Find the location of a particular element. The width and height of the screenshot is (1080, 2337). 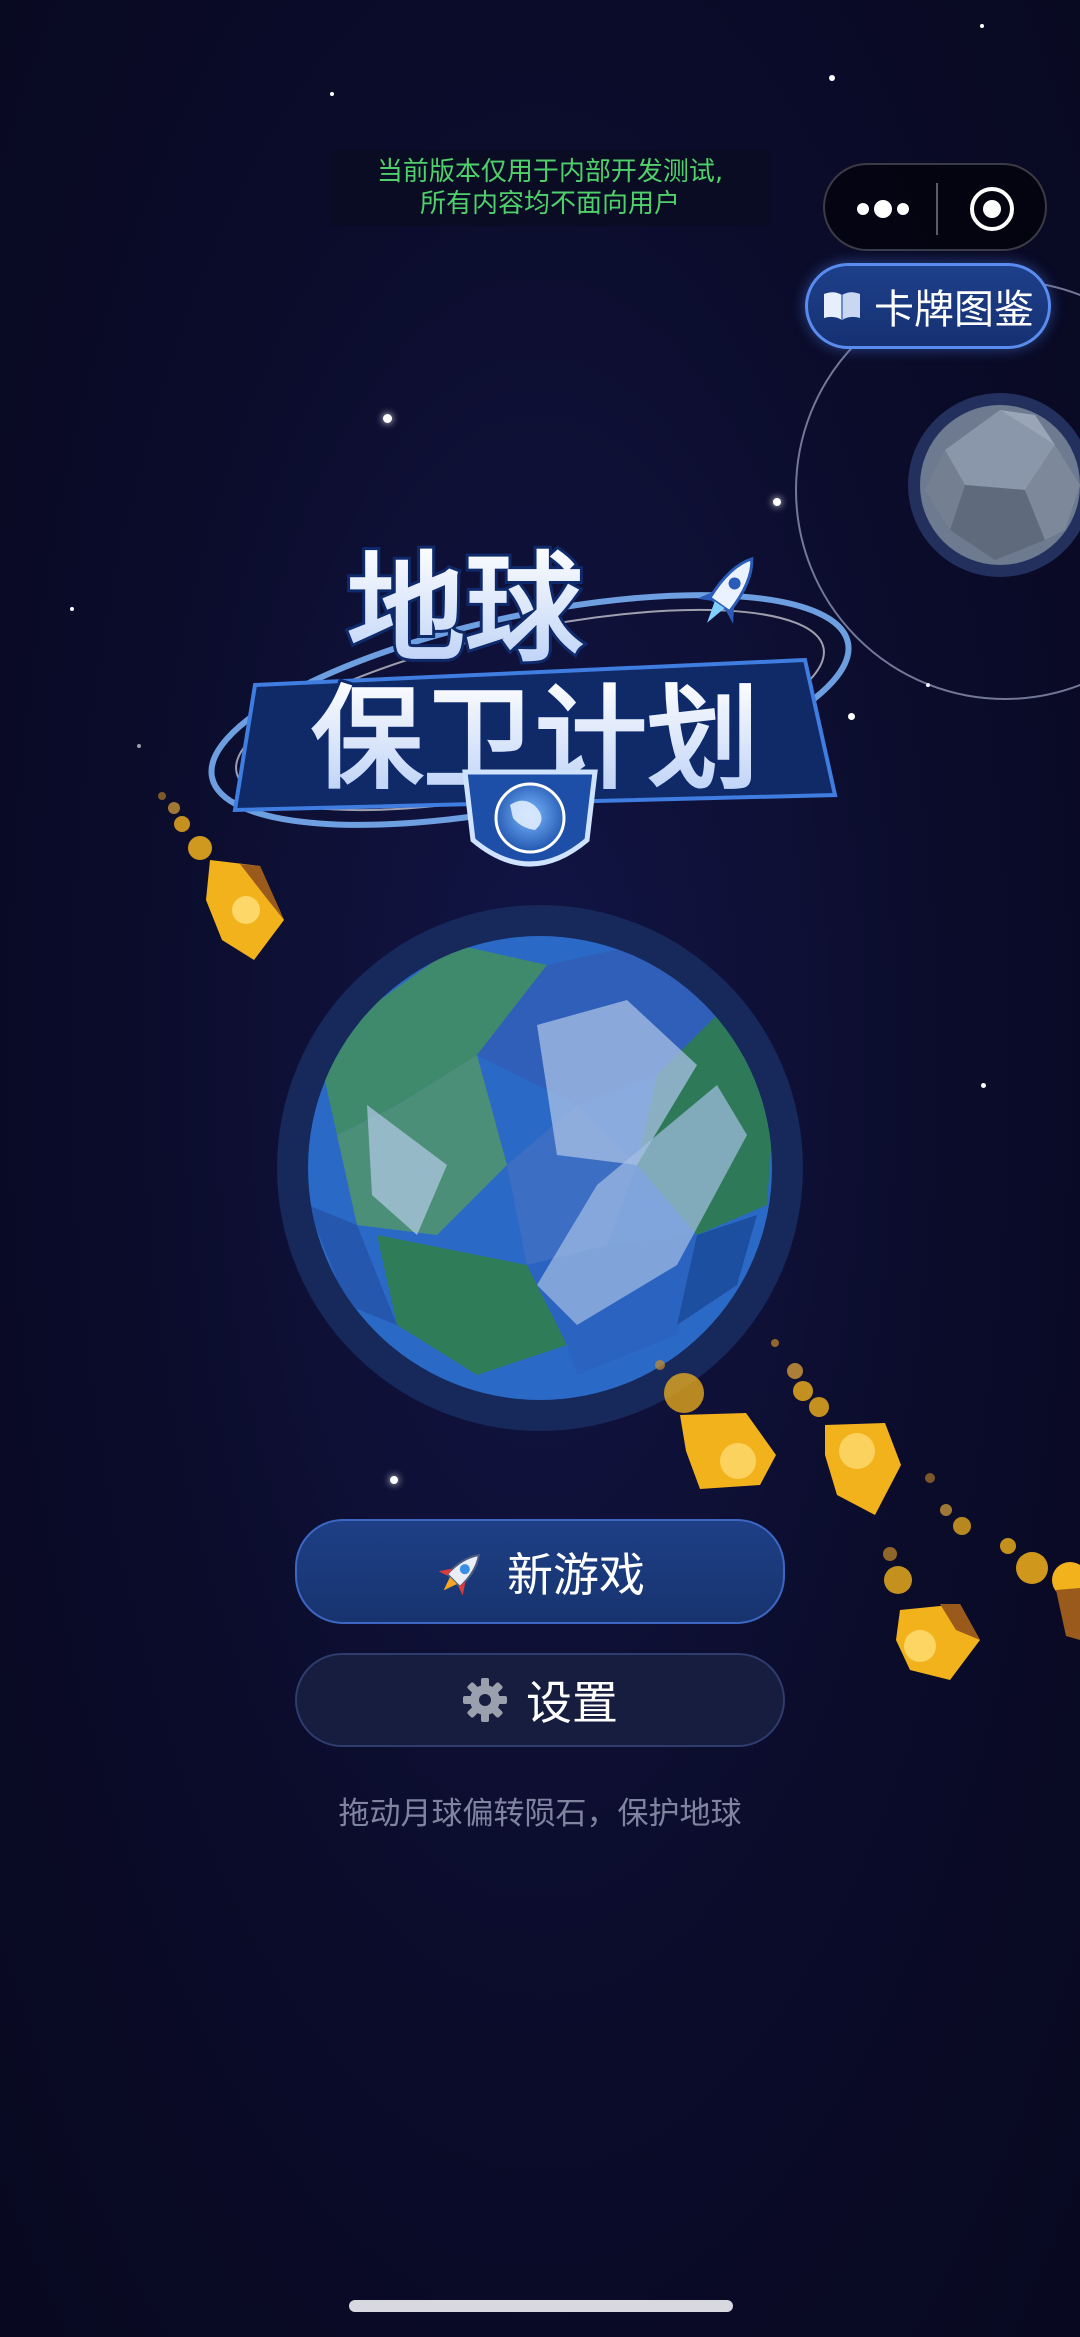

open-book-icon is located at coordinates (842, 306).